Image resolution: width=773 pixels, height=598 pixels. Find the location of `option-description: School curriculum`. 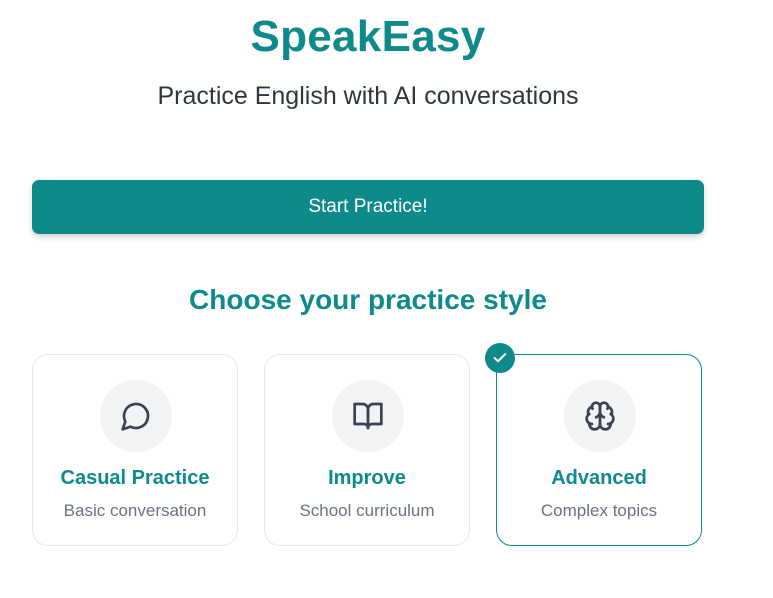

option-description: School curriculum is located at coordinates (367, 510).